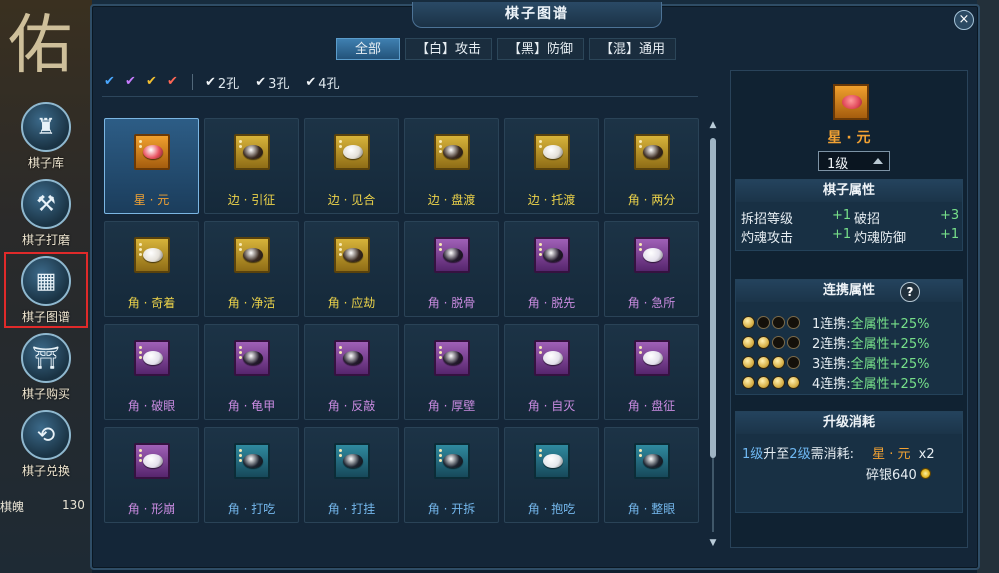 Image resolution: width=999 pixels, height=573 pixels. I want to click on piece-card: 边 · 托渡, so click(551, 166).